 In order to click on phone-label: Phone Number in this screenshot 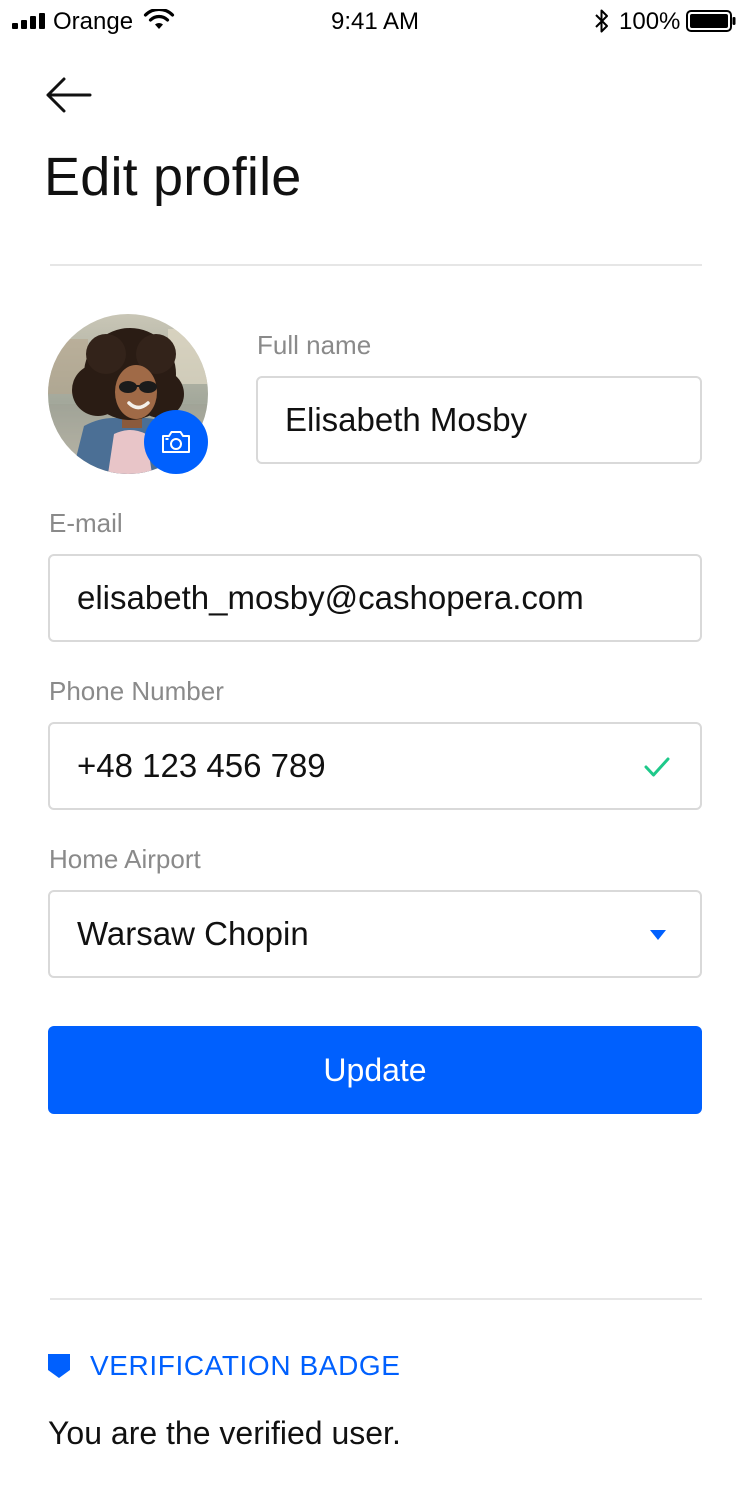, I will do `click(136, 691)`.